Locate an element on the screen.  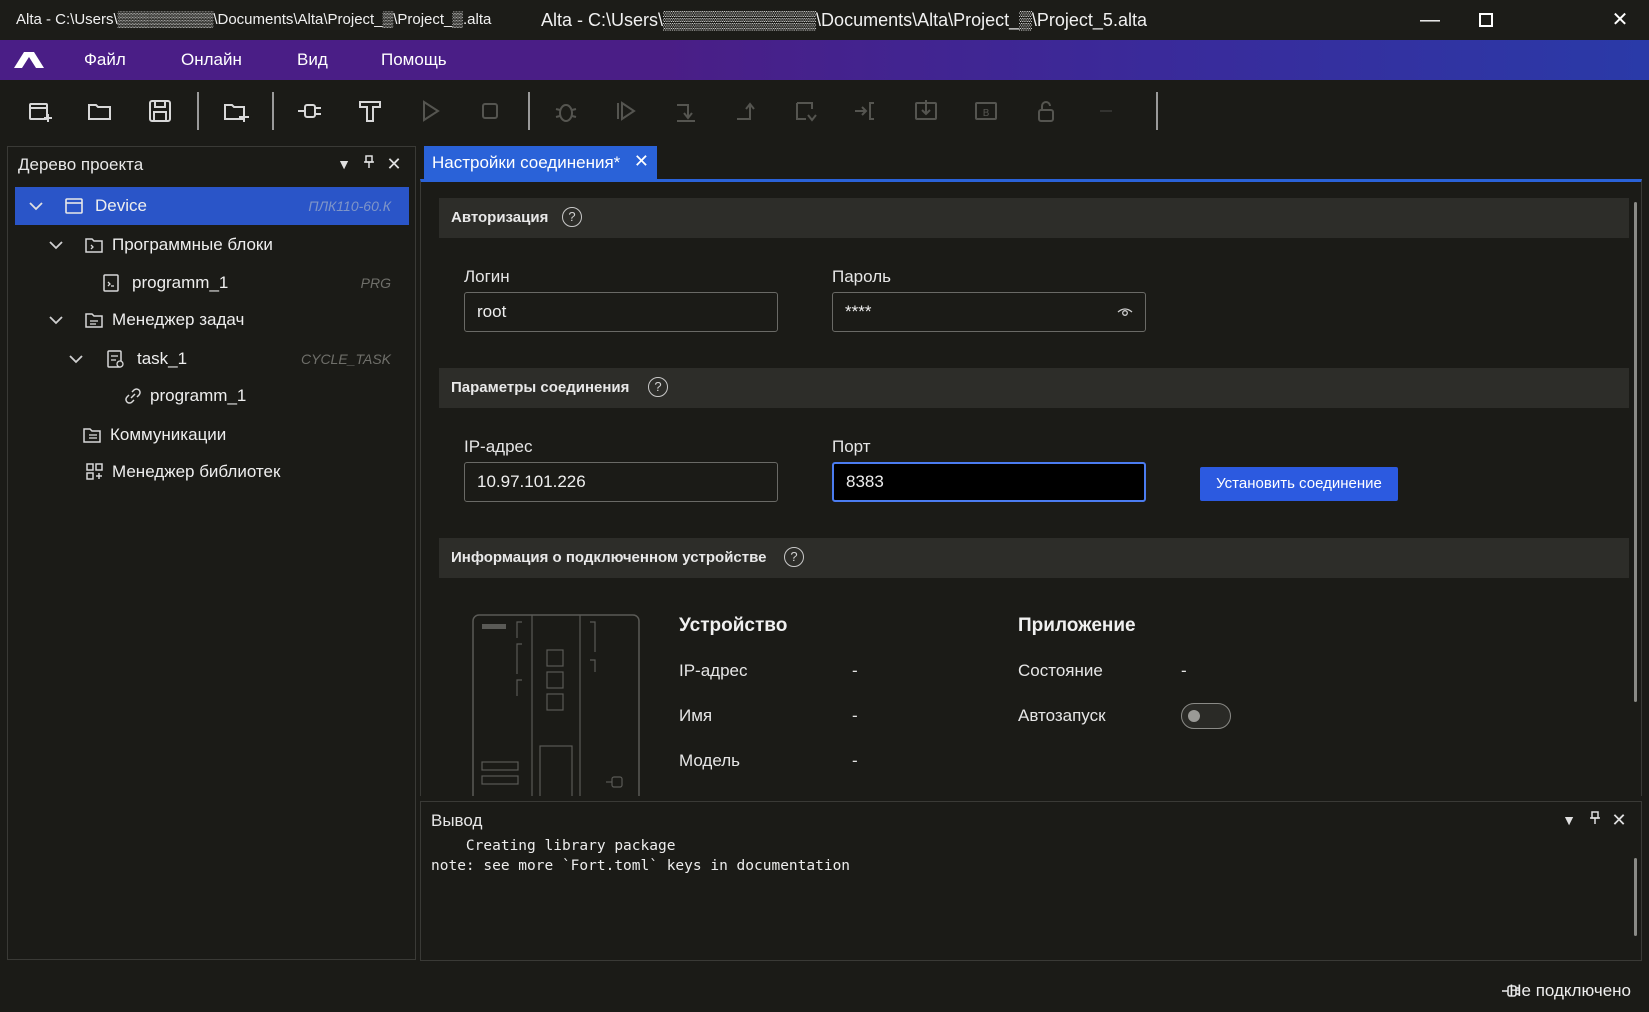
port-field: 8383 is located at coordinates (989, 482).